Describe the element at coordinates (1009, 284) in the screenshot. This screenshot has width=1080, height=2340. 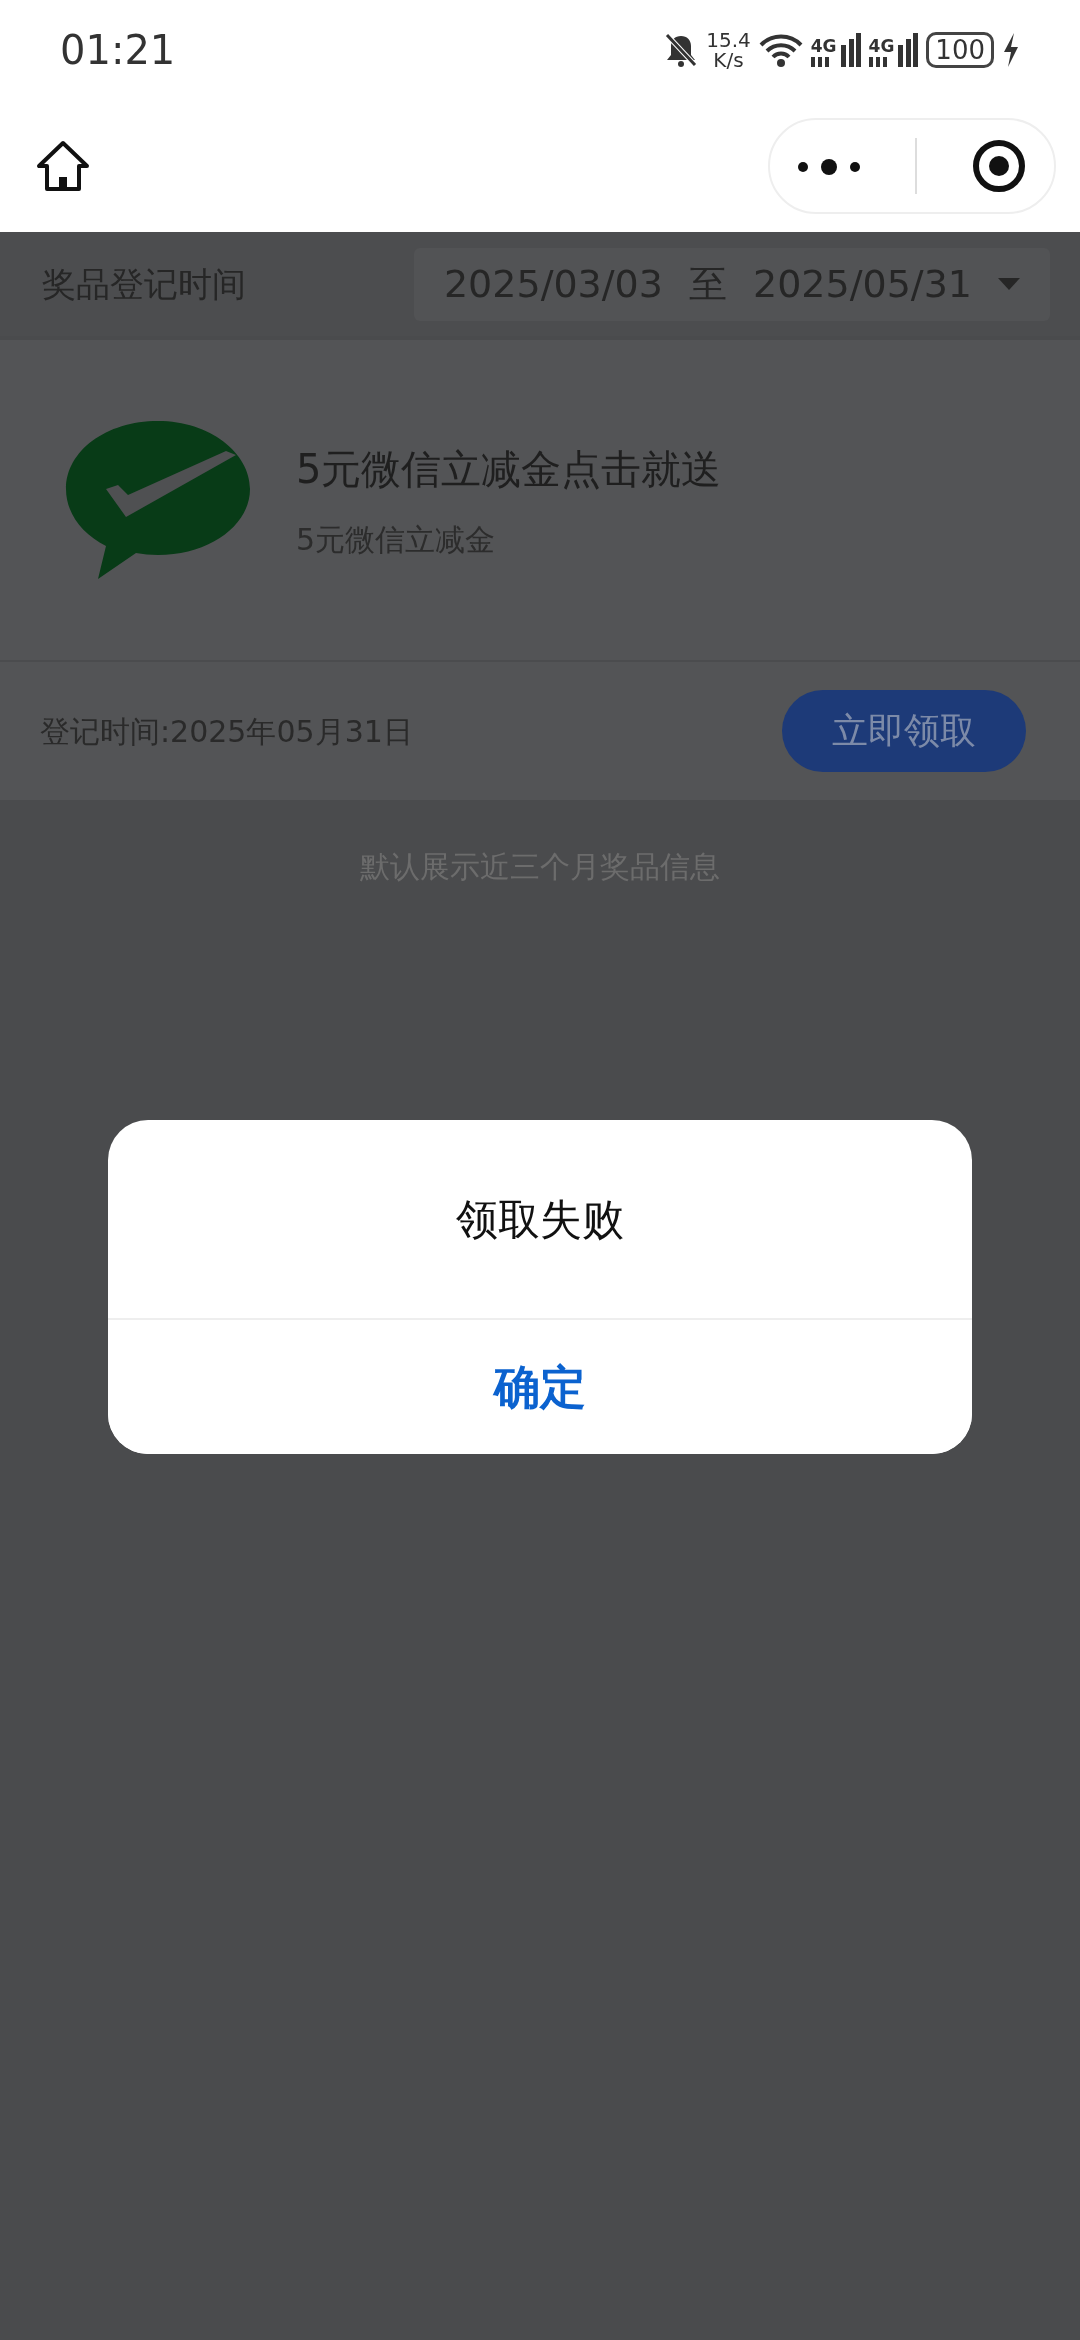
I see `dropdown-caret-icon` at that location.